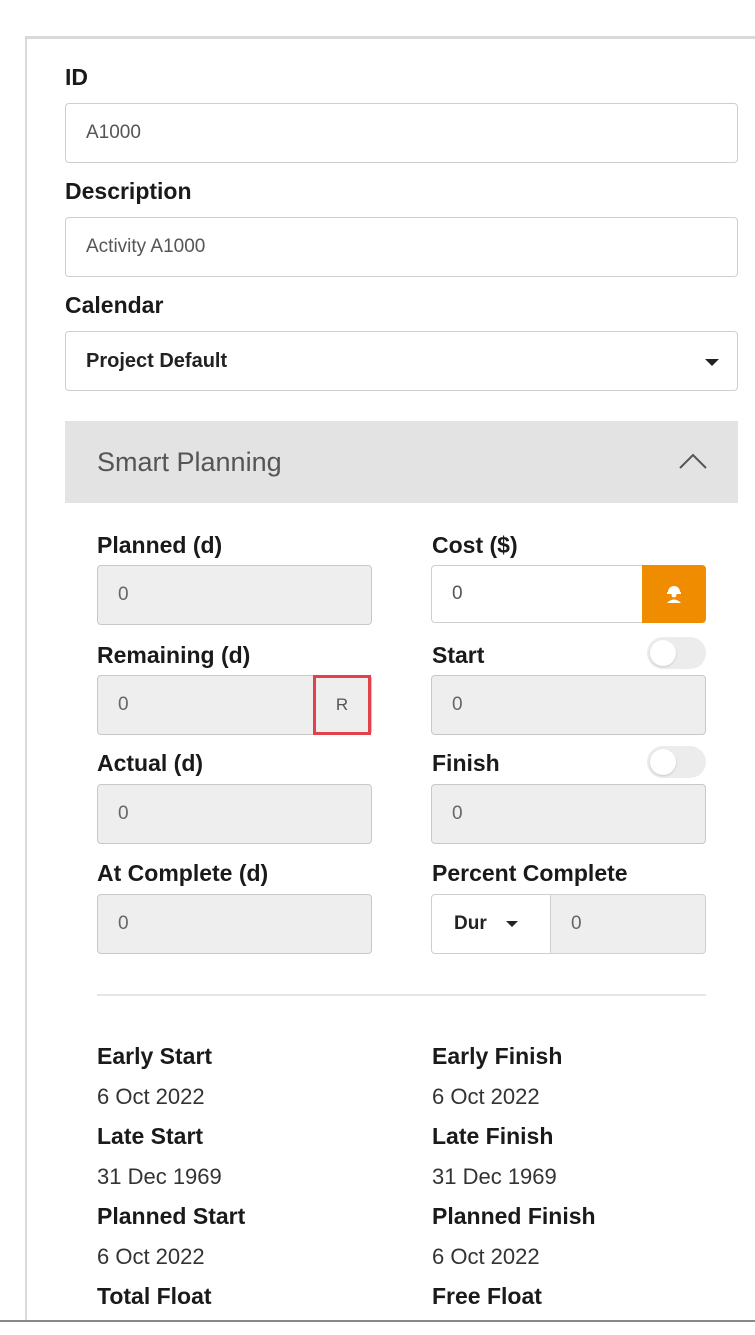  What do you see at coordinates (401, 247) in the screenshot?
I see `description-input: Activity A1000` at bounding box center [401, 247].